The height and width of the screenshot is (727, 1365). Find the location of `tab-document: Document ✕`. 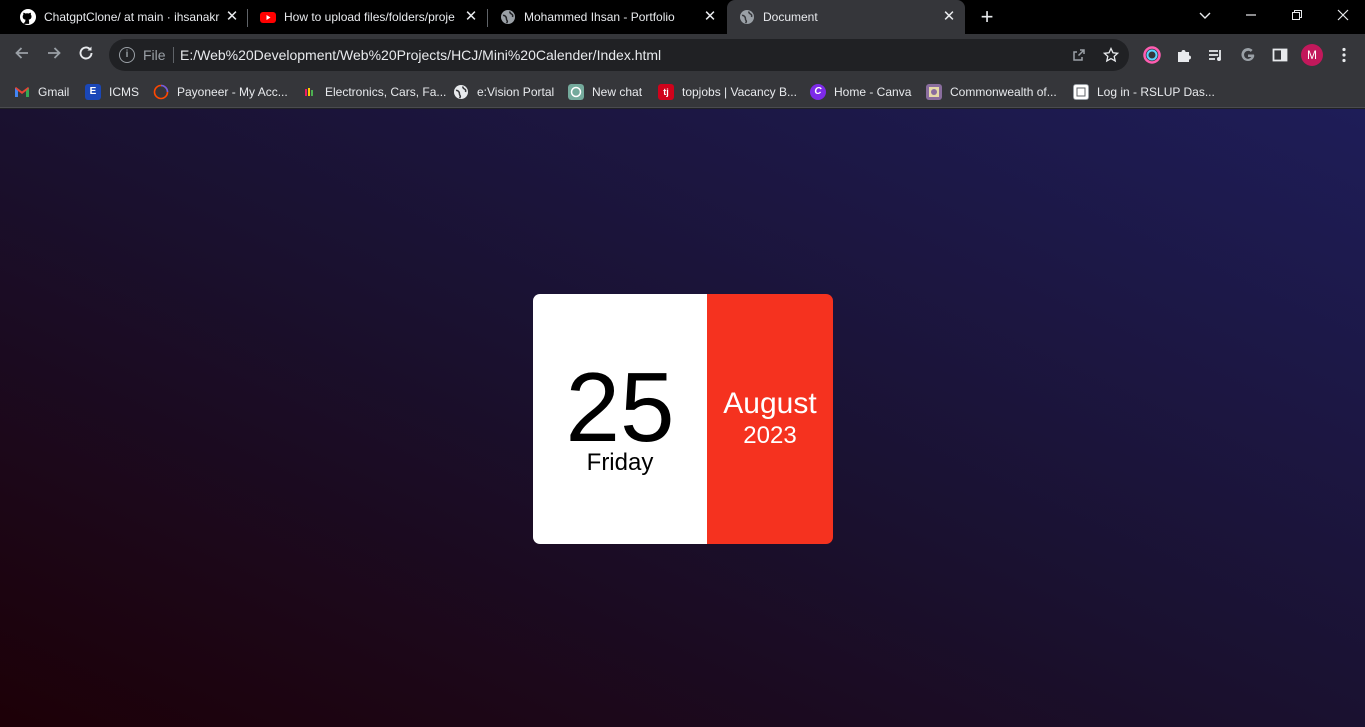

tab-document: Document ✕ is located at coordinates (846, 17).